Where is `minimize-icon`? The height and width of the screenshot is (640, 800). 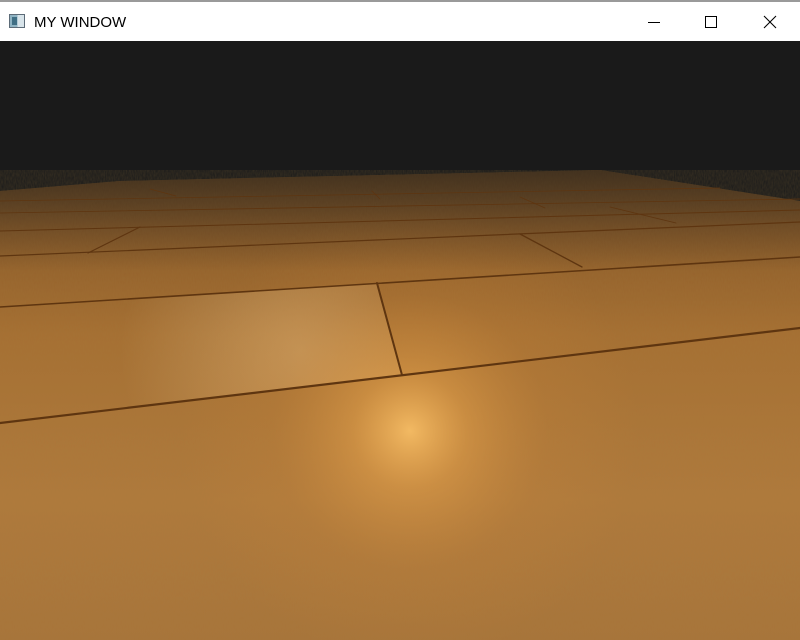
minimize-icon is located at coordinates (654, 22).